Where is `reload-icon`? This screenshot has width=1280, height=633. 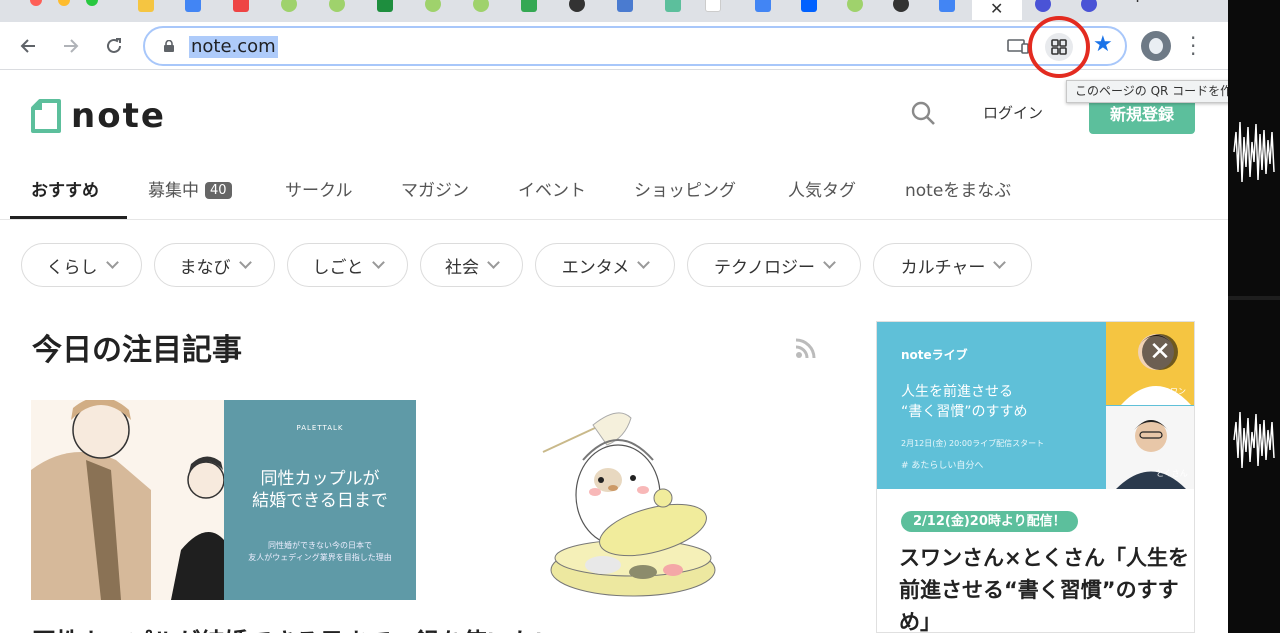 reload-icon is located at coordinates (114, 45).